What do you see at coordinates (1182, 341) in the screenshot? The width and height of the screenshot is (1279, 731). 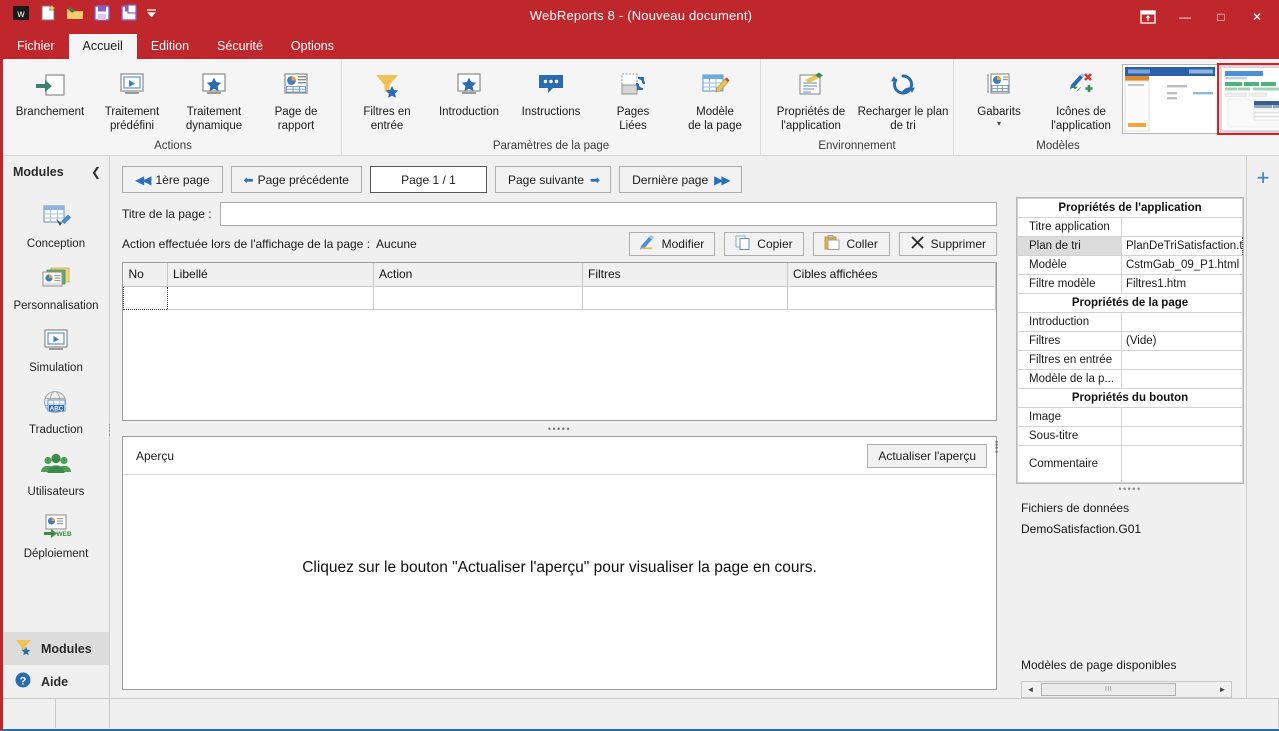 I see `property-value: (Vide)` at bounding box center [1182, 341].